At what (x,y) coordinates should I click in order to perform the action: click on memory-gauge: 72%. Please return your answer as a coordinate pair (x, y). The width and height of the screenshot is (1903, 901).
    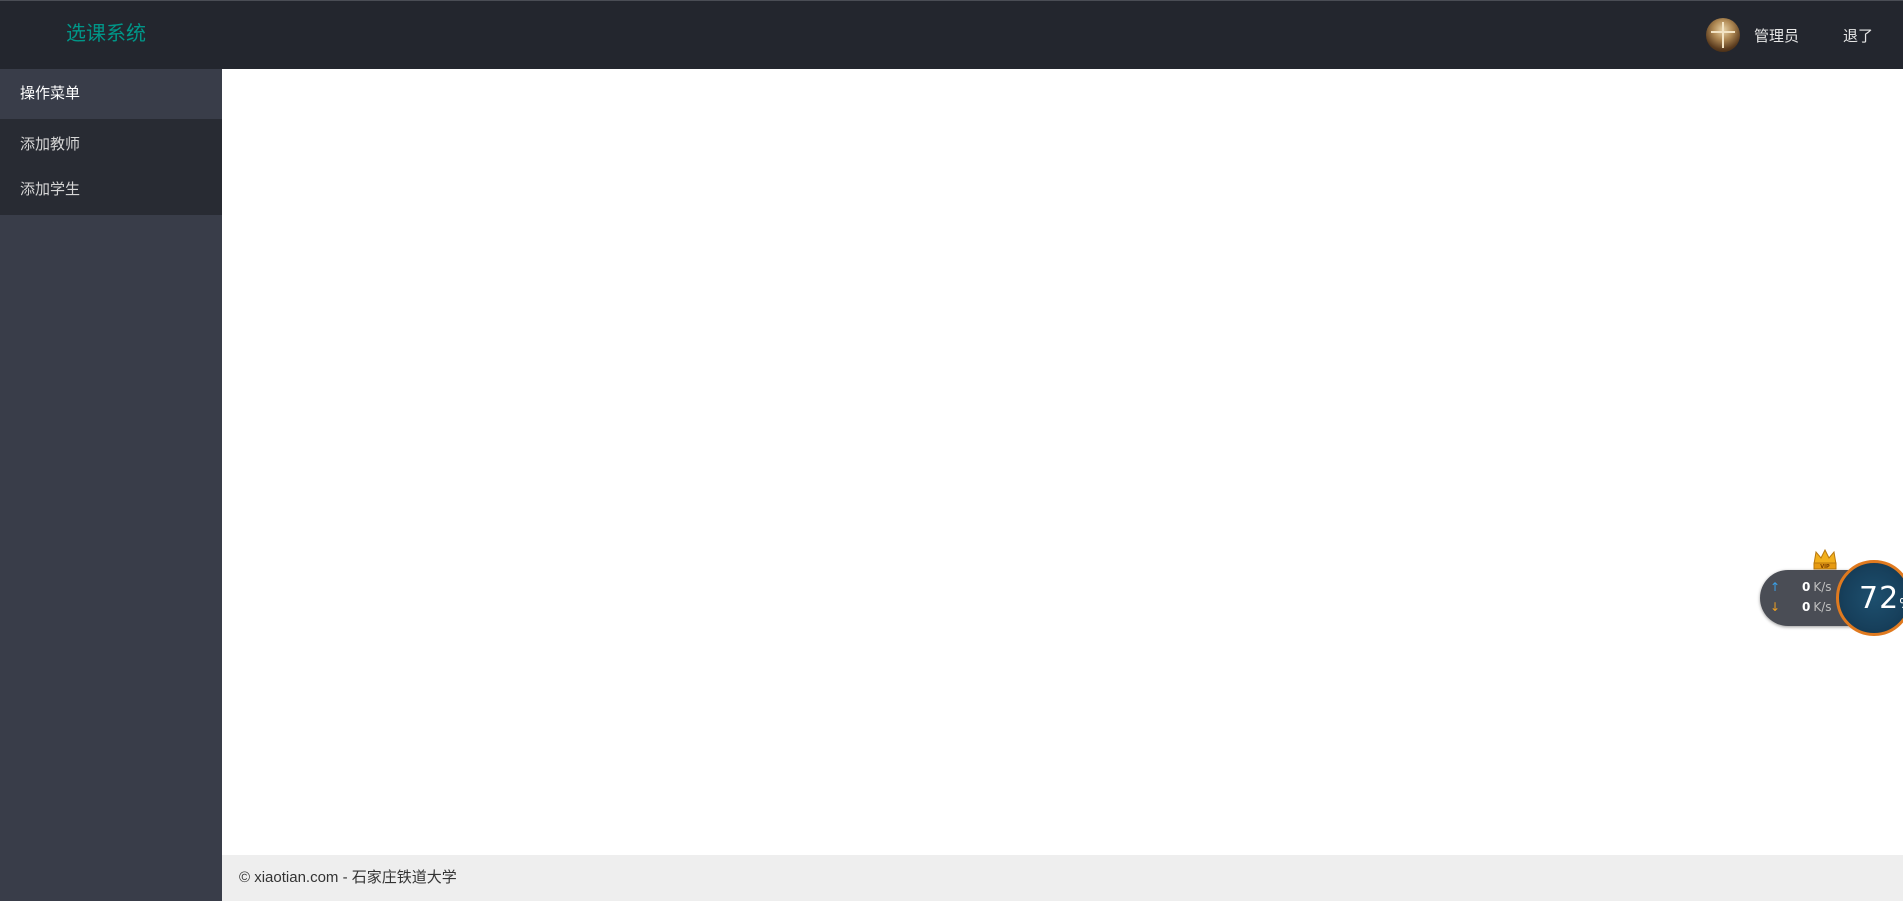
    Looking at the image, I should click on (1869, 598).